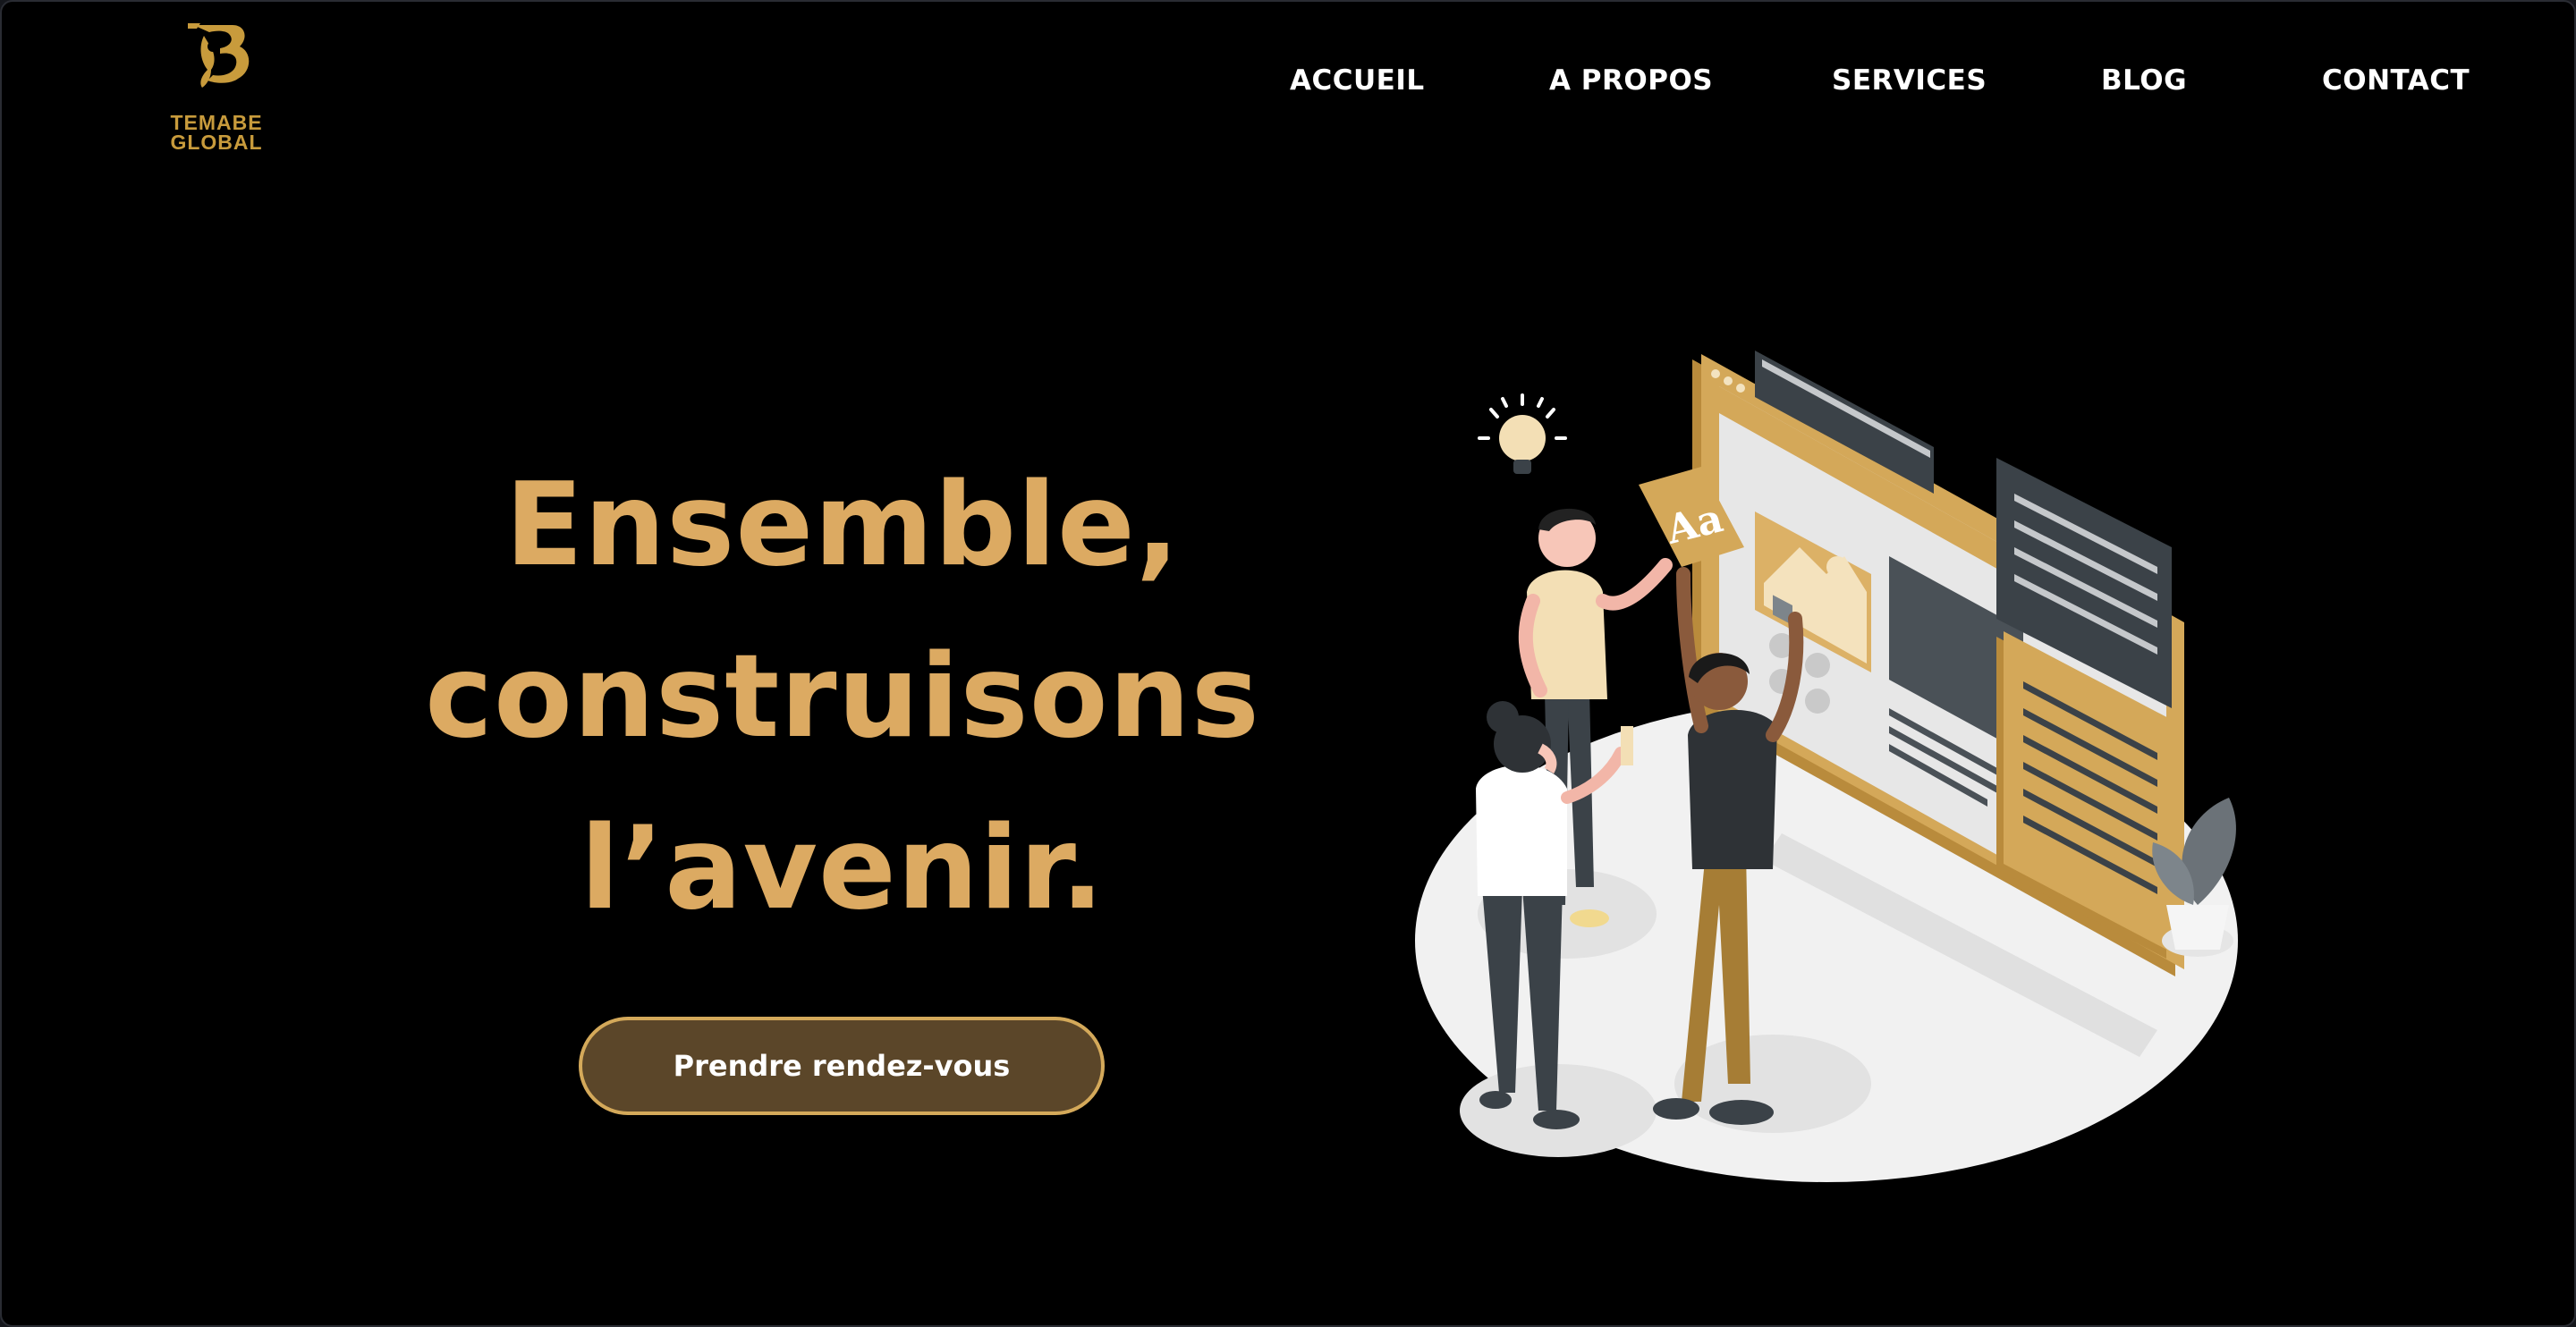 The width and height of the screenshot is (2576, 1327). Describe the element at coordinates (1288, 86) in the screenshot. I see `main-nav: ACCUEIL A PROPOS SERVICES BLOG CONTACT` at that location.